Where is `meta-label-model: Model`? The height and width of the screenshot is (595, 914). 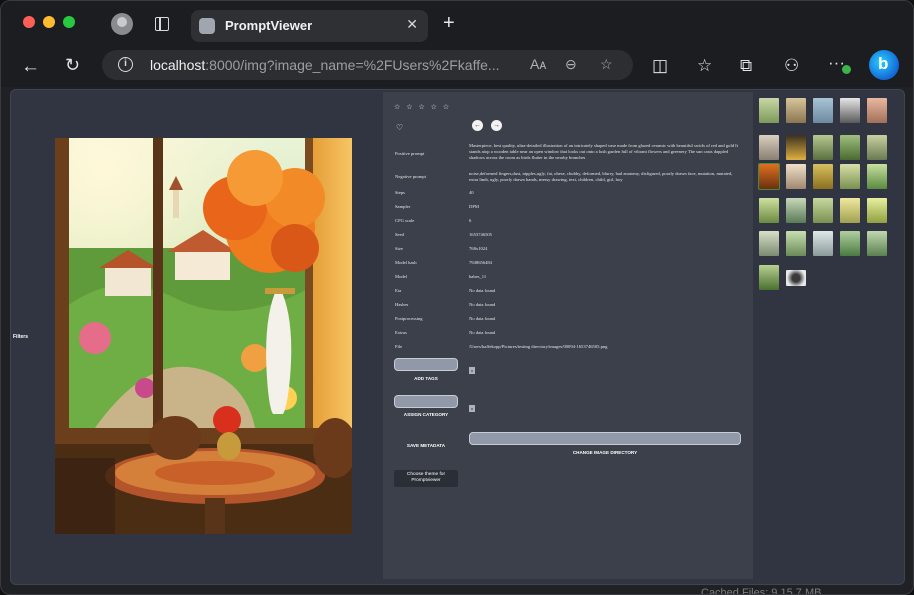 meta-label-model: Model is located at coordinates (401, 276).